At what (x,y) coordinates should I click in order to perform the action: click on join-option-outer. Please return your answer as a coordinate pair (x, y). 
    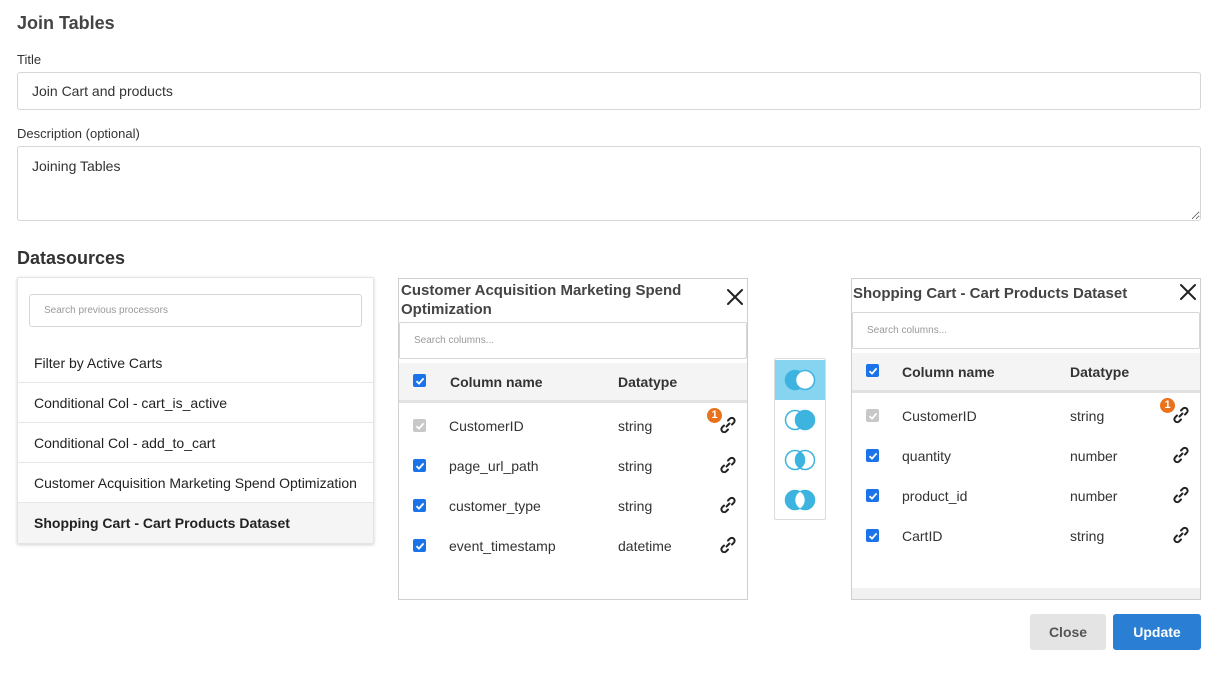
    Looking at the image, I should click on (800, 500).